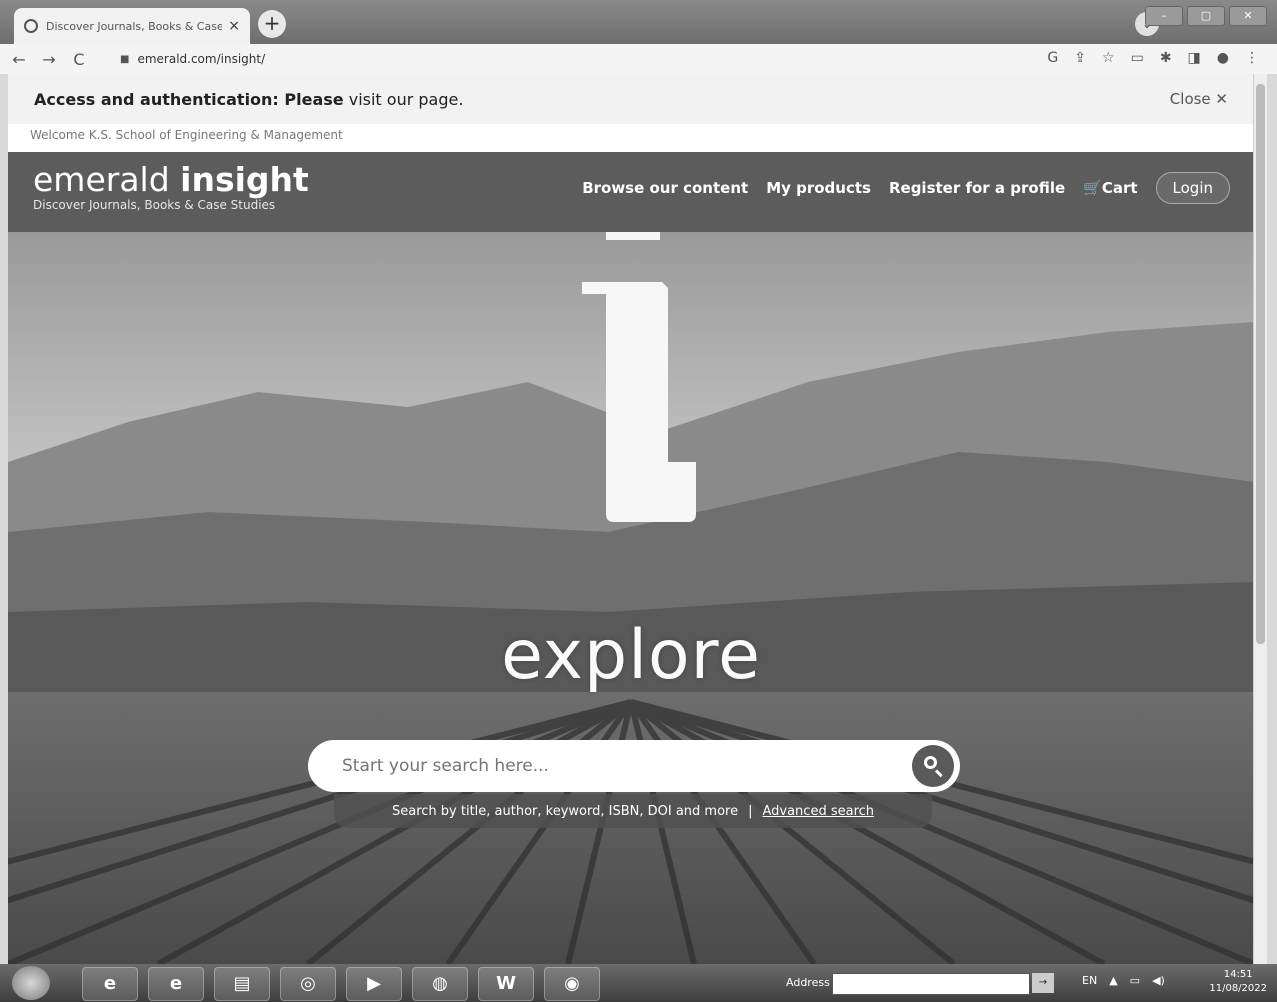 This screenshot has height=1002, width=1277. What do you see at coordinates (1137, 58) in the screenshot?
I see `extension-icon: ▭` at bounding box center [1137, 58].